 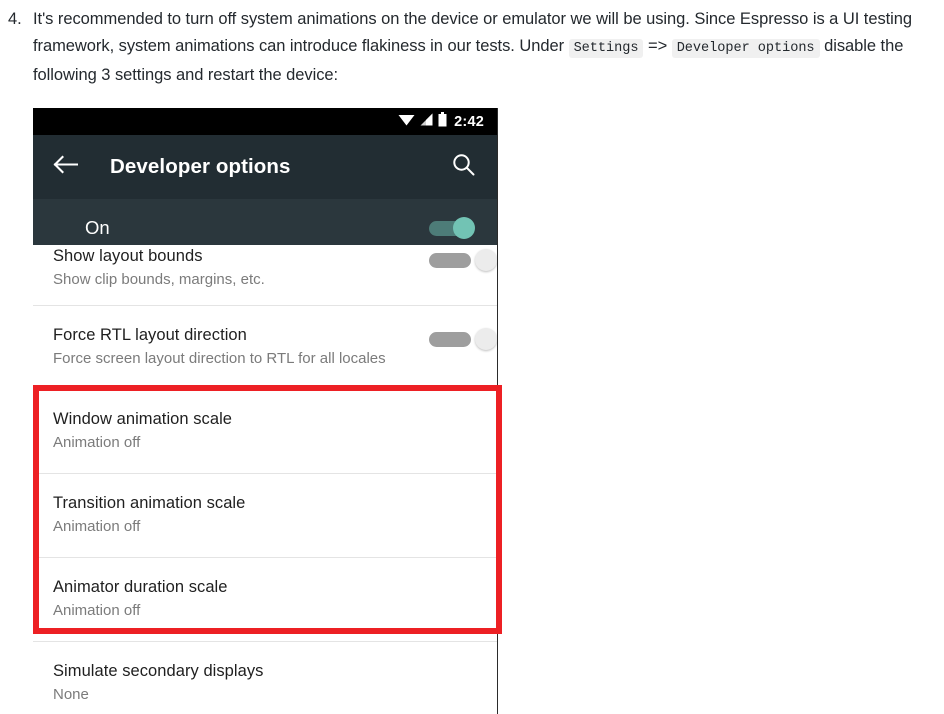 I want to click on row-text: Transition animation scale Animation off, so click(x=264, y=514).